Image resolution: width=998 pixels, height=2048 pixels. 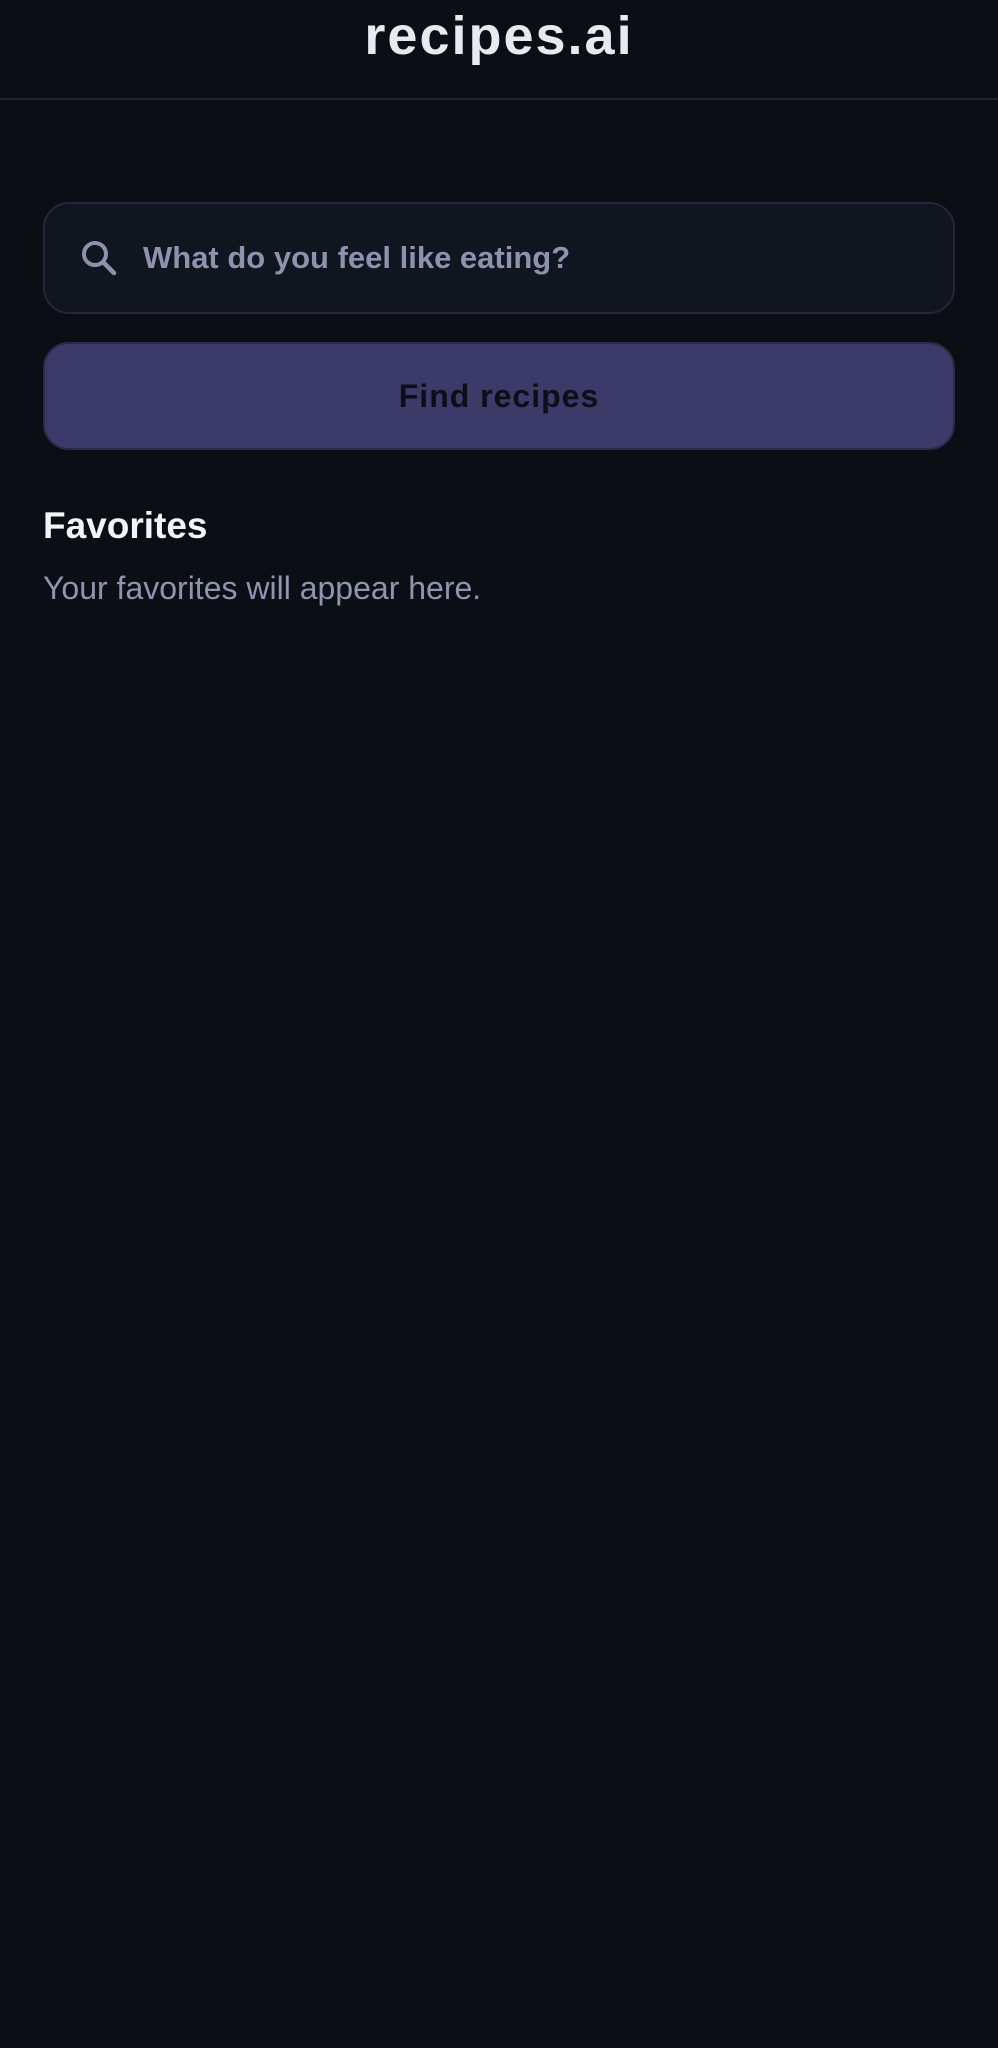 I want to click on app-title: recipes.ai, so click(x=499, y=36).